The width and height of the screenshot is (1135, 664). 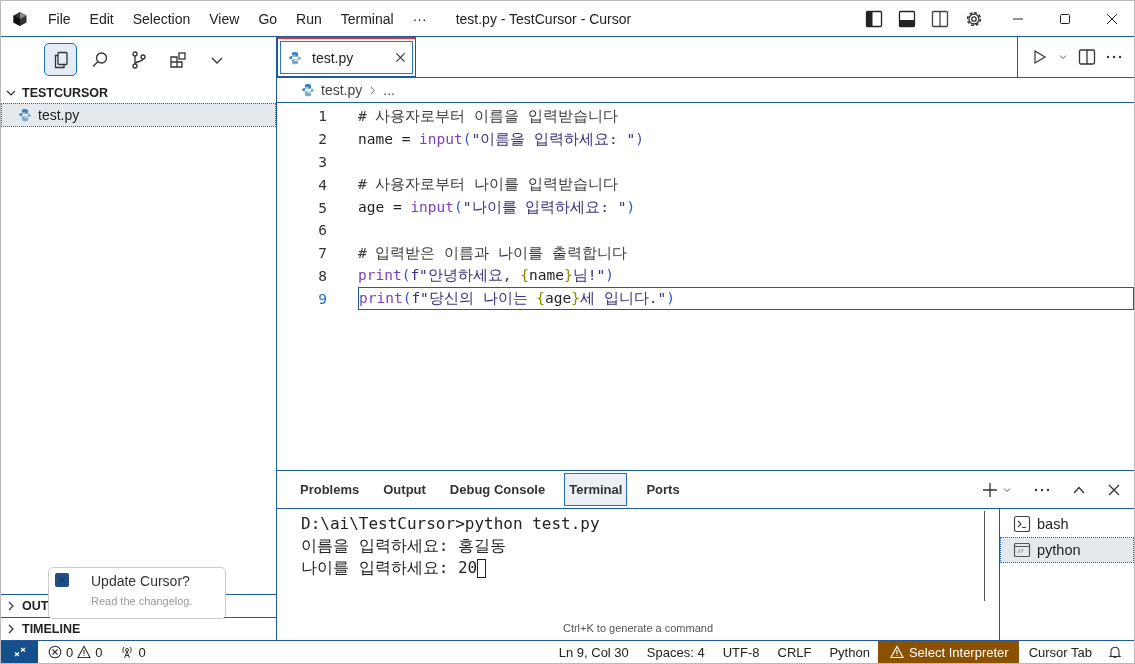 I want to click on error-icon, so click(x=55, y=652).